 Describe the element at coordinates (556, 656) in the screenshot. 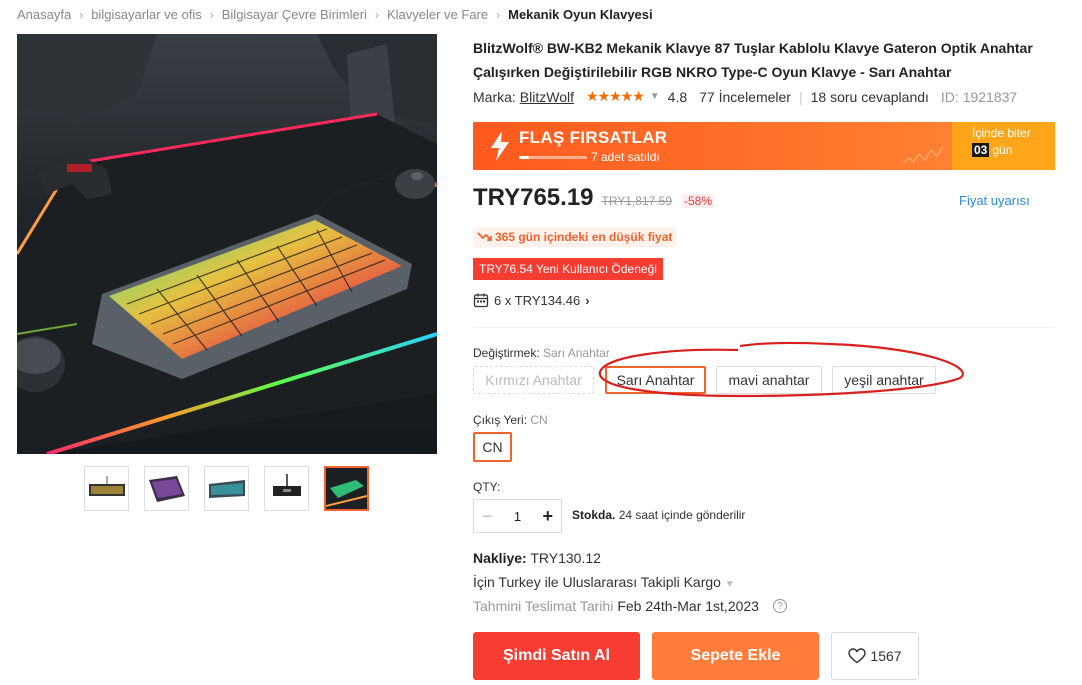

I see `buy-now-button: Şimdi Satın Al` at that location.